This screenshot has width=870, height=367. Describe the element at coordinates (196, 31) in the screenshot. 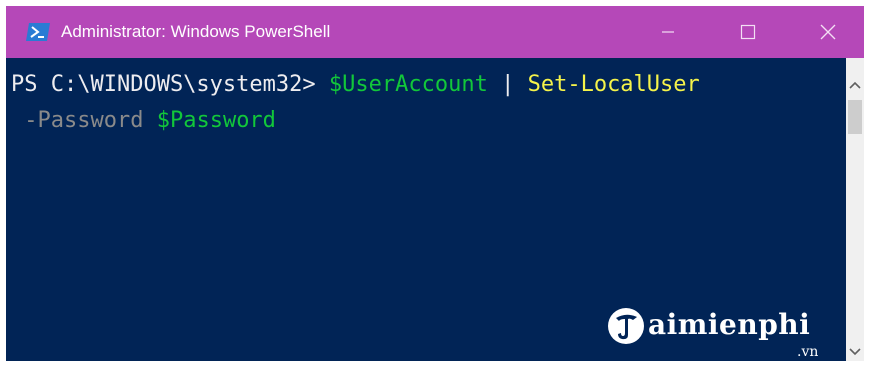

I see `window-title: Administrator: Windows PowerShell` at that location.